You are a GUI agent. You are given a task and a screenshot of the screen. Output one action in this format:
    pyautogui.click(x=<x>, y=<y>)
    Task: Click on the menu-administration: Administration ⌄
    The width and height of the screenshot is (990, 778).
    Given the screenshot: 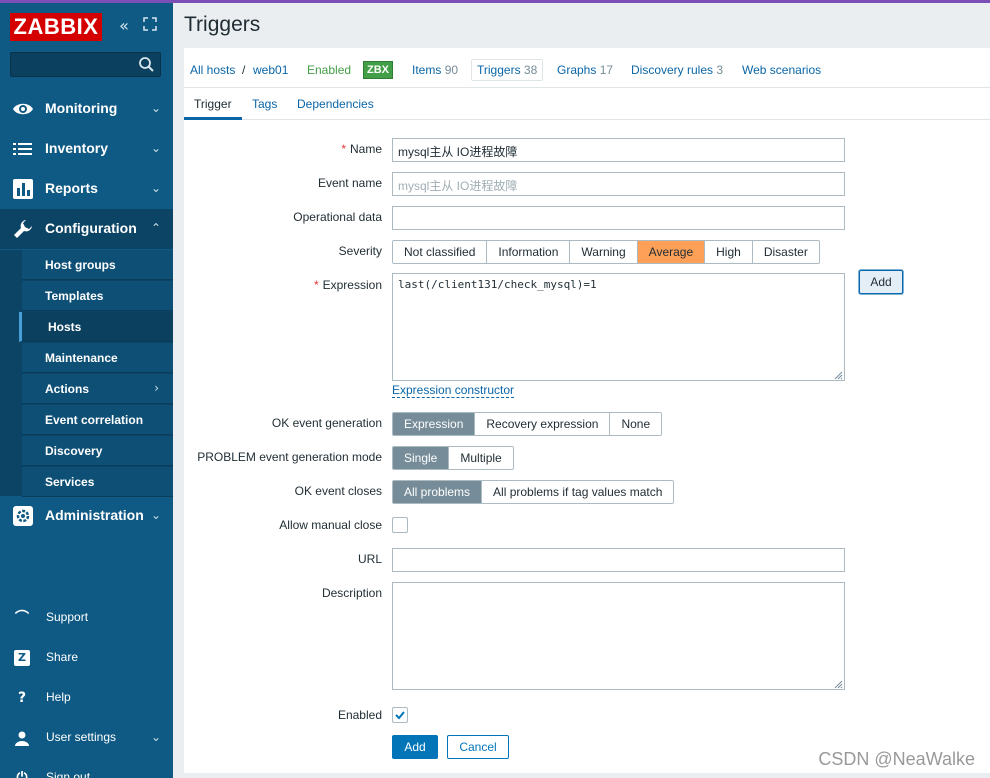 What is the action you would take?
    pyautogui.click(x=86, y=516)
    